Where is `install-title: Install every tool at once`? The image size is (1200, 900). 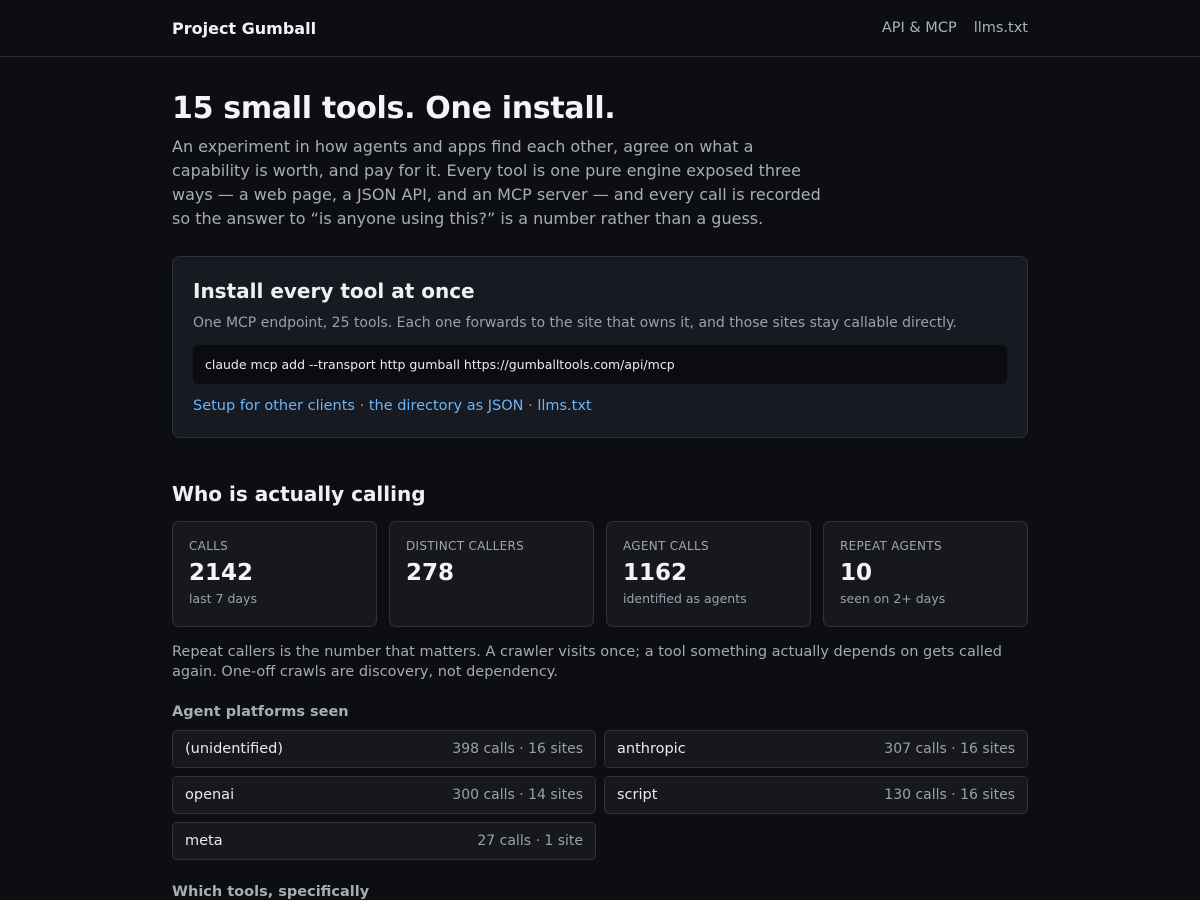 install-title: Install every tool at once is located at coordinates (334, 291).